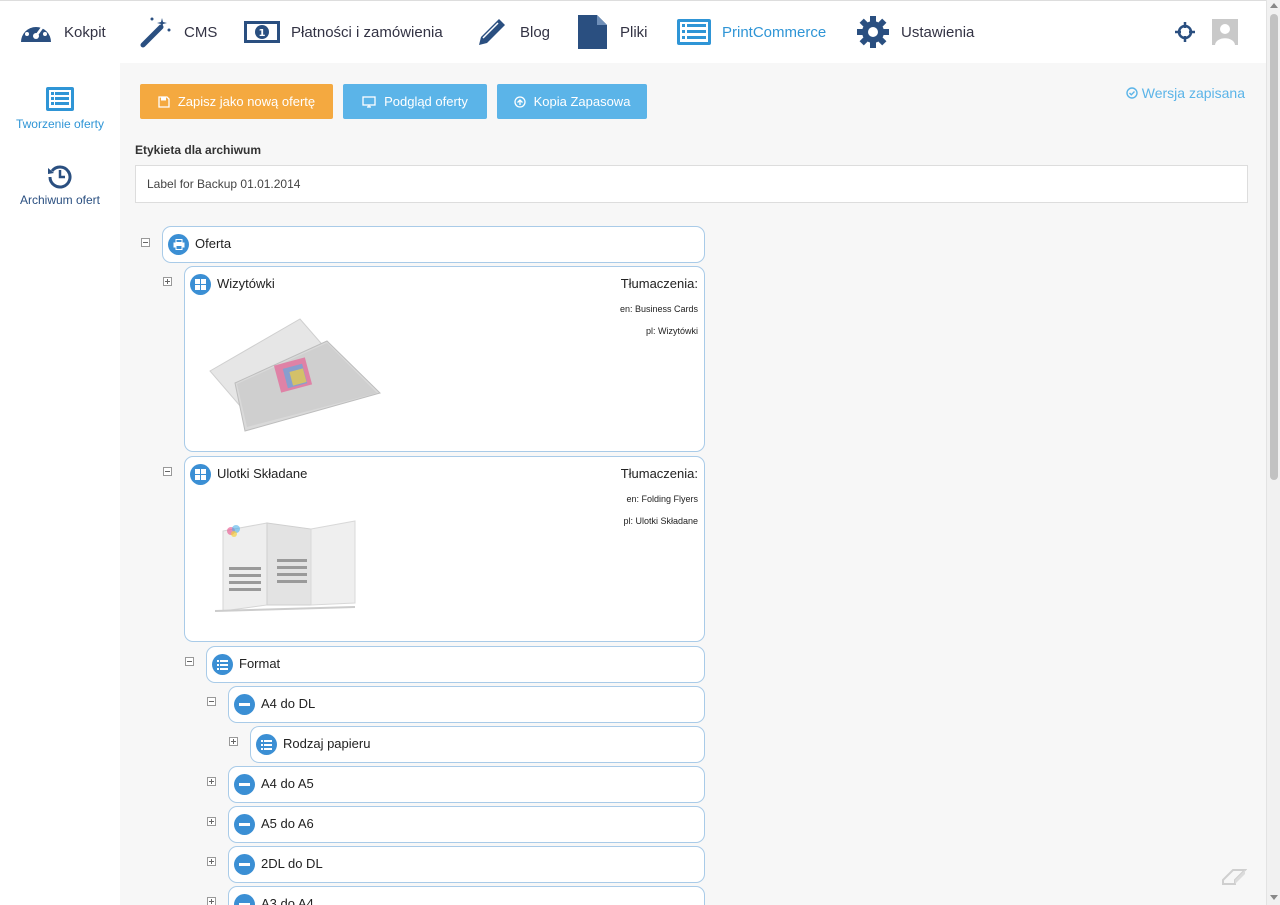 The image size is (1280, 905). I want to click on translation-pl: pl: Wizytówki, so click(671, 331).